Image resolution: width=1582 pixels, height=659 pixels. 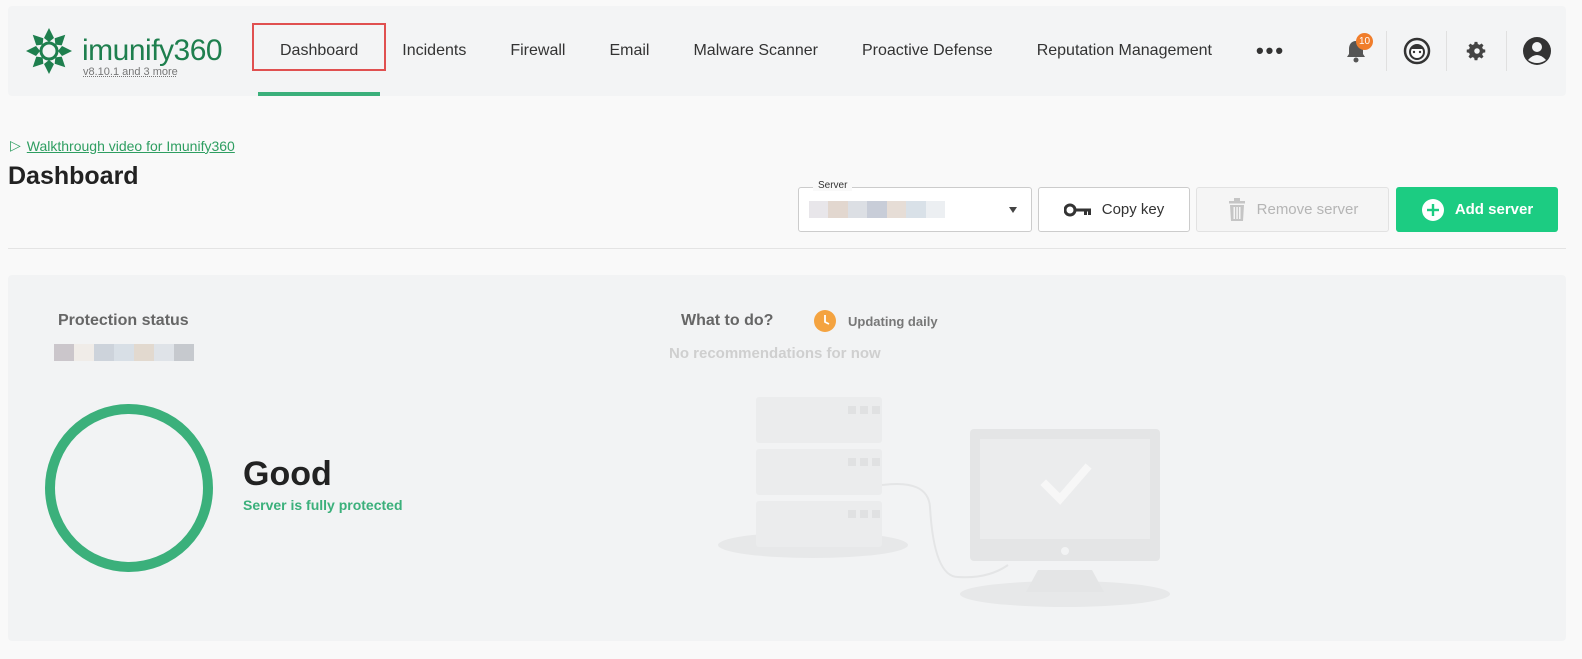 What do you see at coordinates (49, 51) in the screenshot?
I see `imunify-logo-icon` at bounding box center [49, 51].